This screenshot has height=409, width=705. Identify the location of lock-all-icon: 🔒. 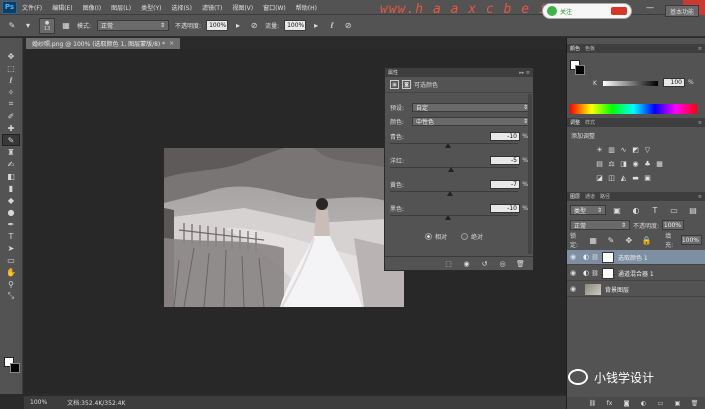
(646, 240).